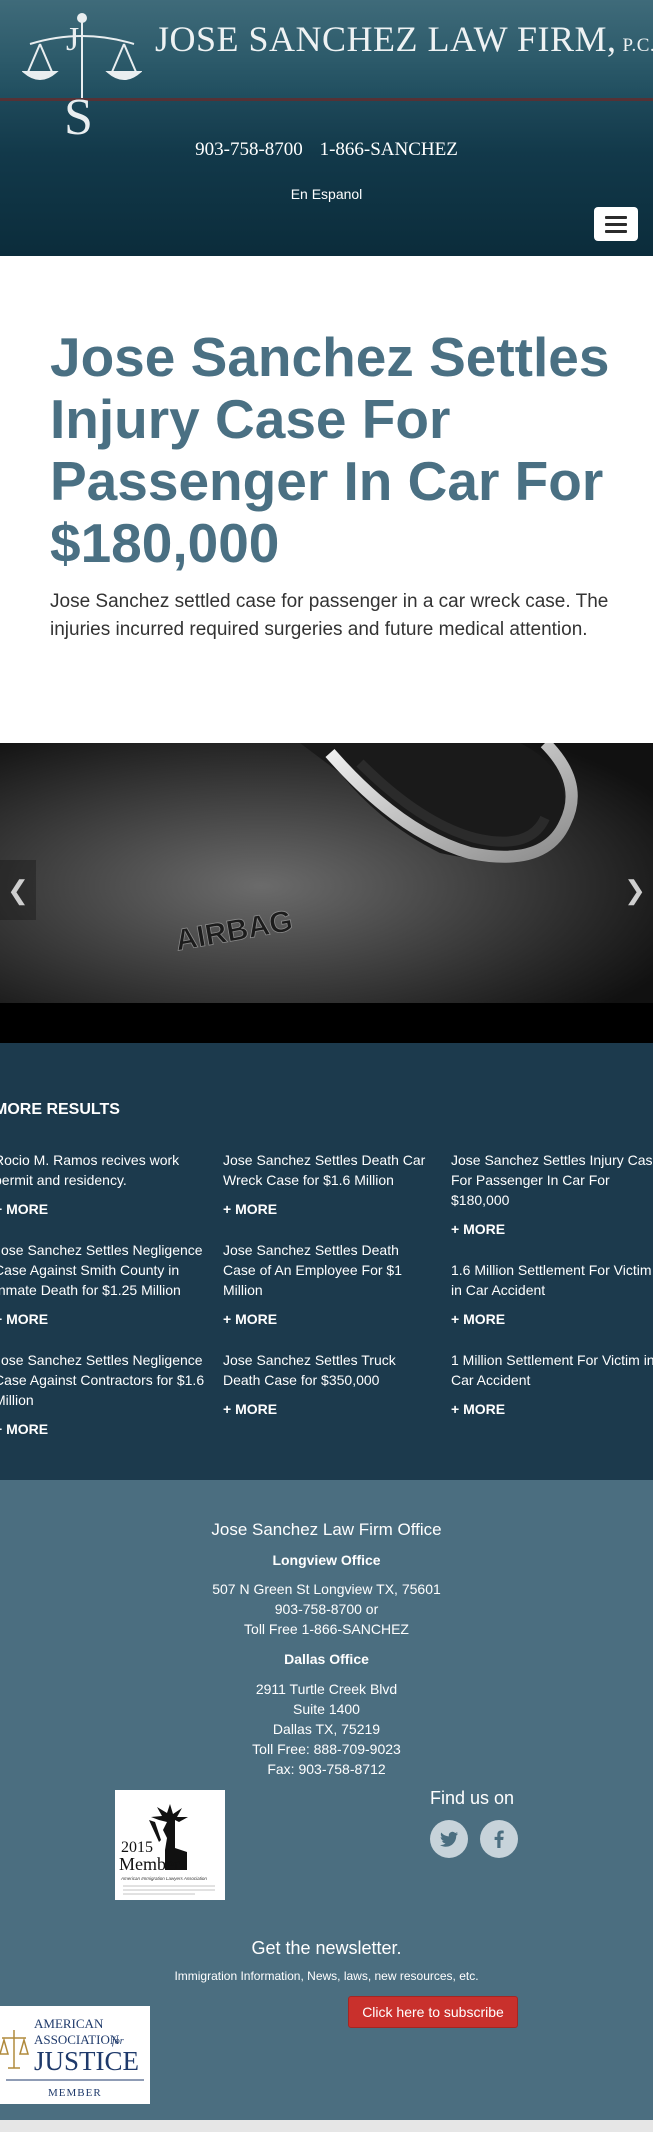 The image size is (653, 2132). Describe the element at coordinates (499, 1839) in the screenshot. I see `facebook-icon` at that location.